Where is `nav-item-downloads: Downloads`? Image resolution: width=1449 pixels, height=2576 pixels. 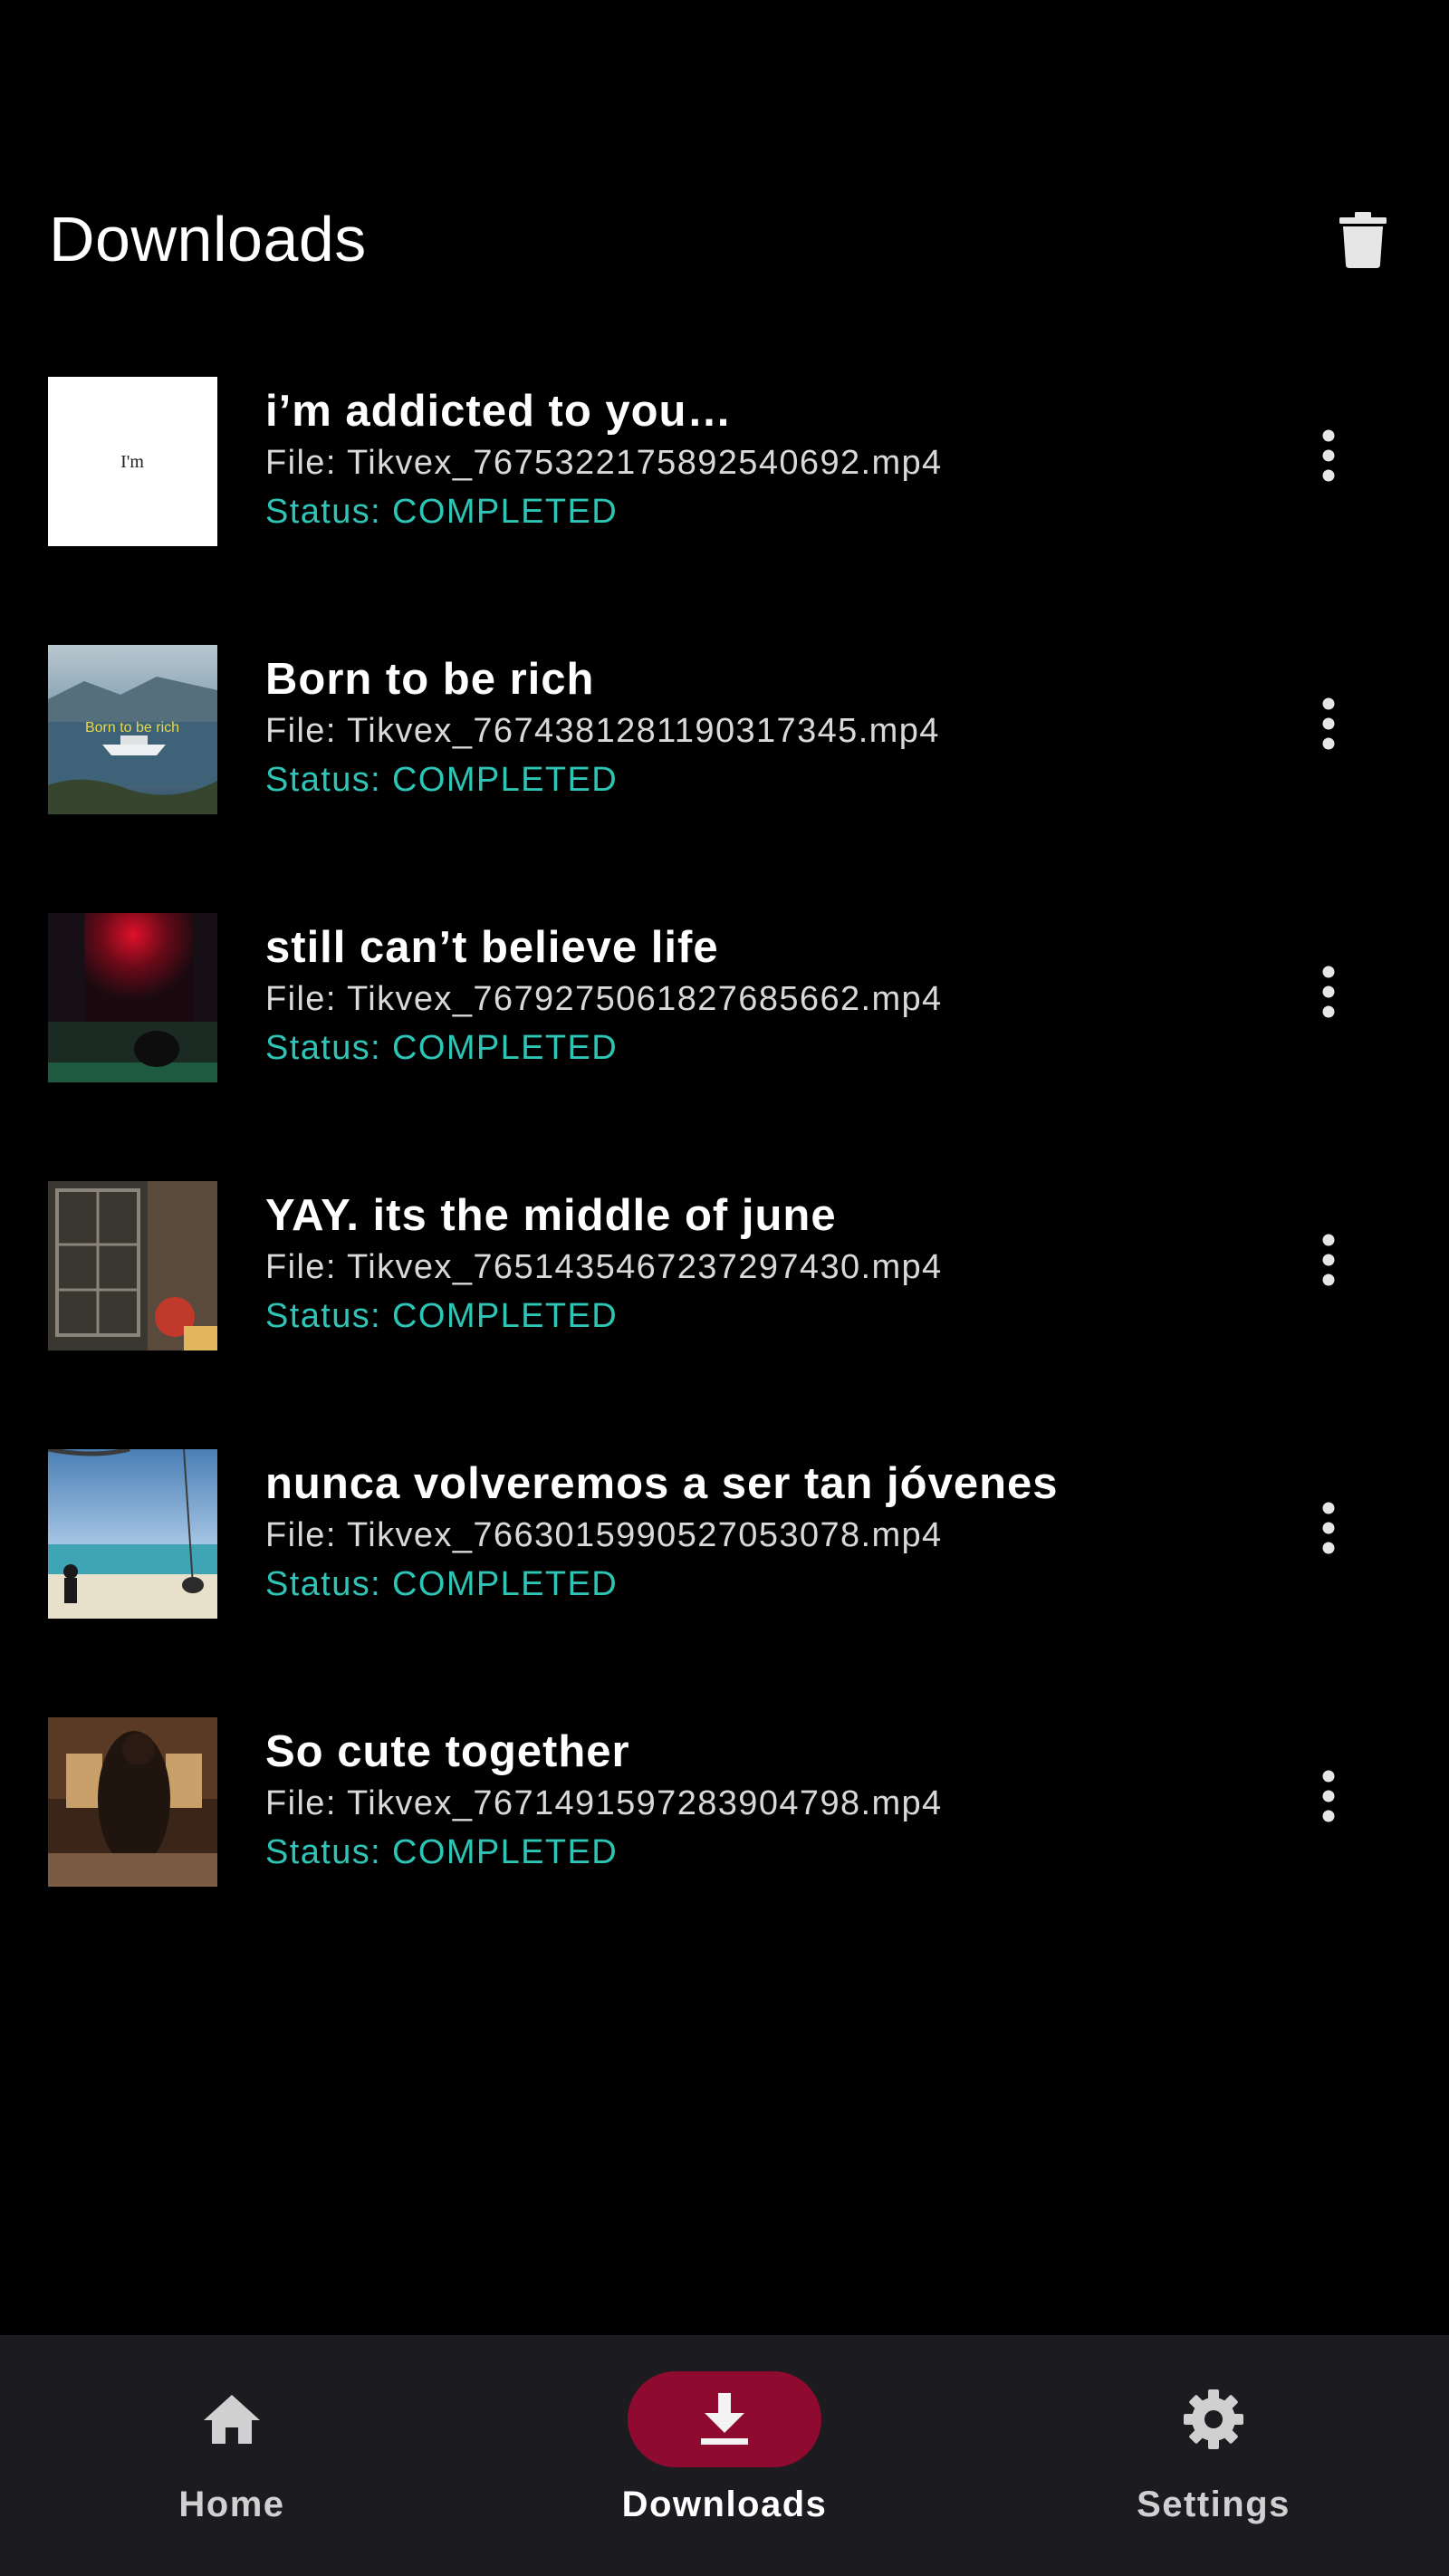 nav-item-downloads: Downloads is located at coordinates (724, 2455).